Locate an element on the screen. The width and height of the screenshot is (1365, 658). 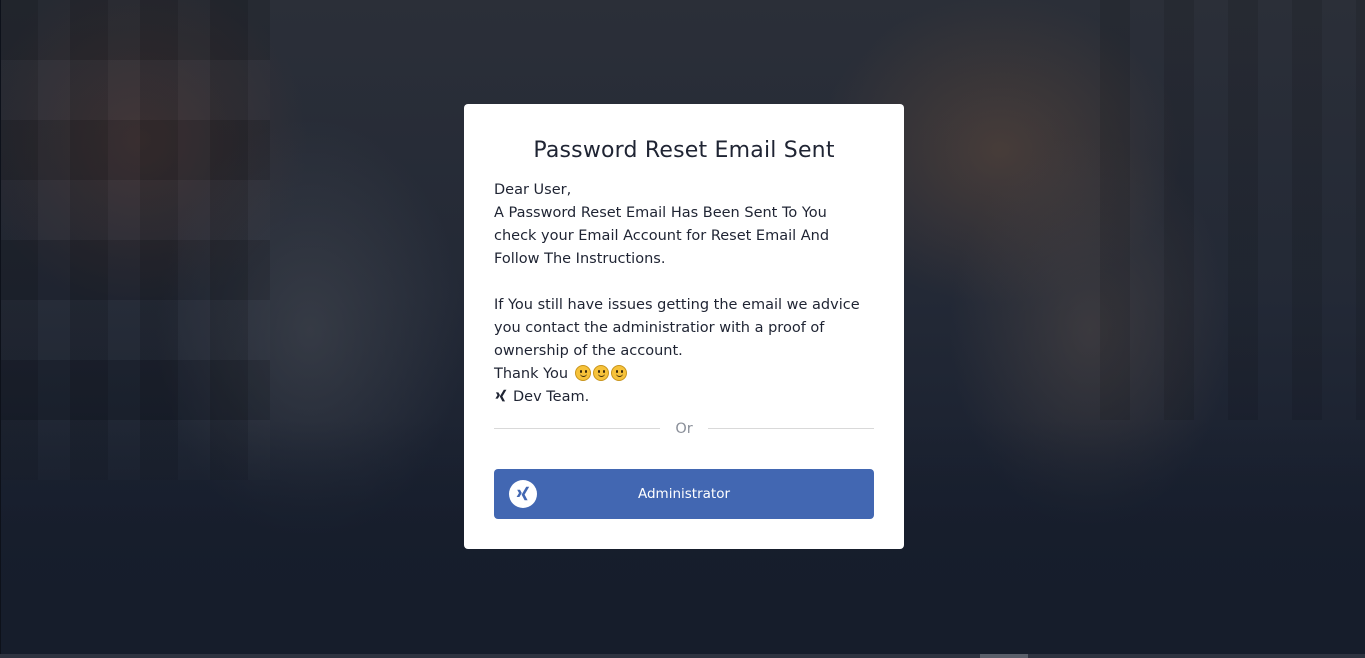
administrator-button-label: Administrator is located at coordinates (684, 494).